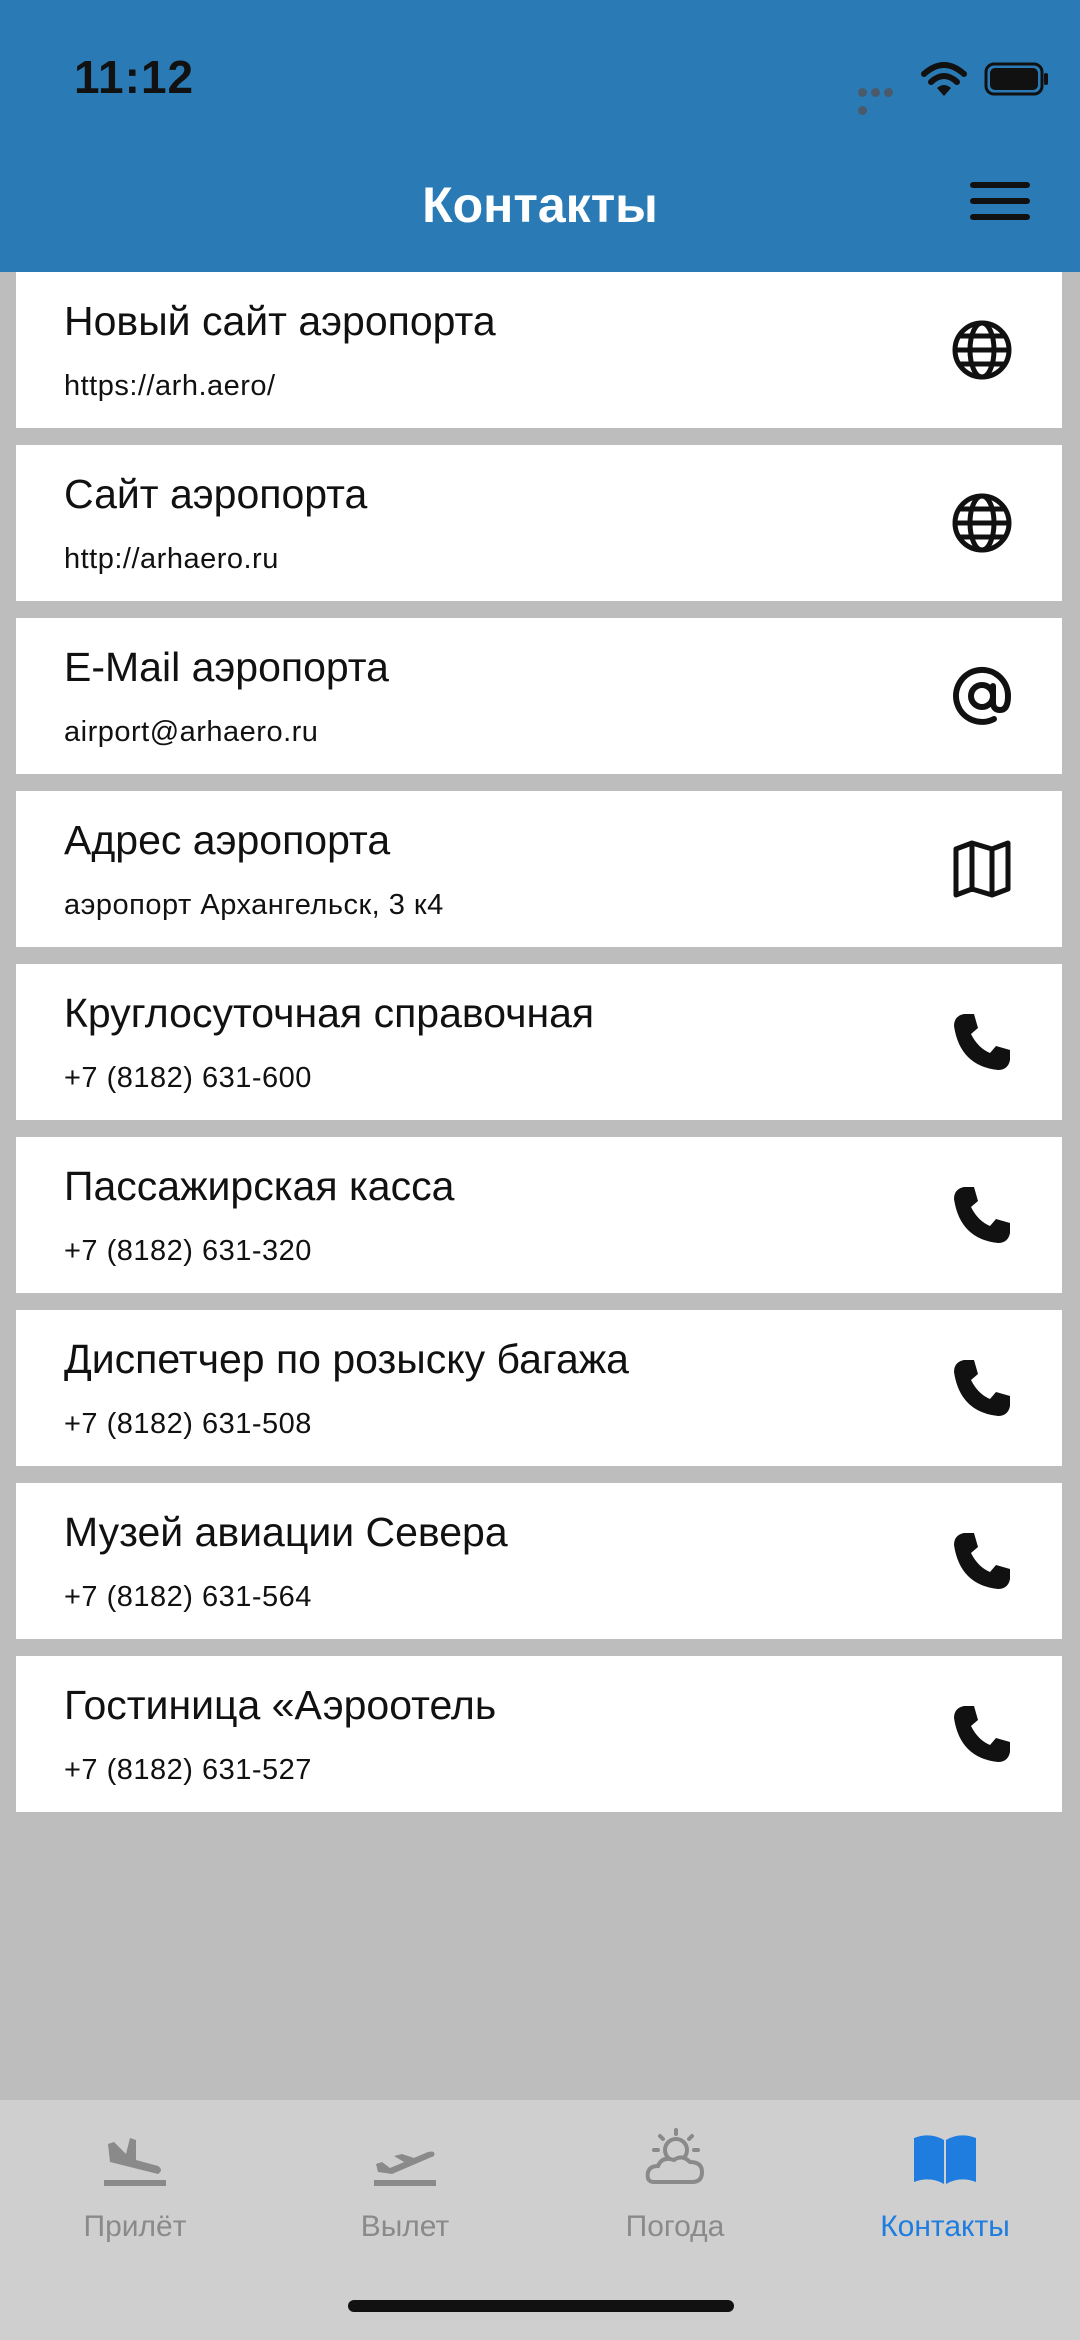 The image size is (1080, 2340). What do you see at coordinates (945, 2159) in the screenshot?
I see `book-icon` at bounding box center [945, 2159].